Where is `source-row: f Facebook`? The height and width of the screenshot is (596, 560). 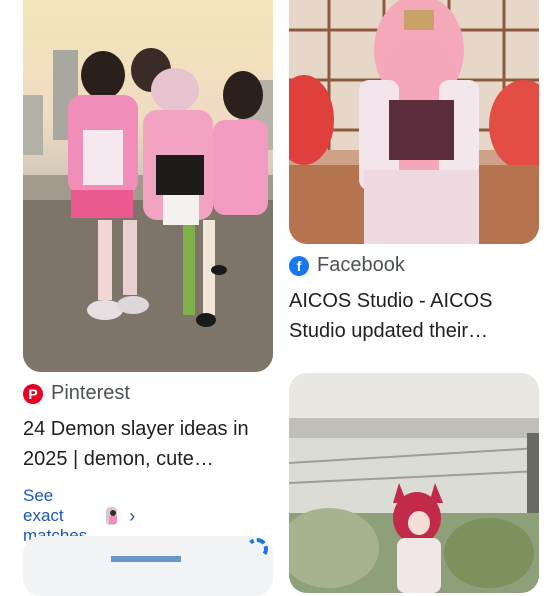
source-row: f Facebook is located at coordinates (347, 265).